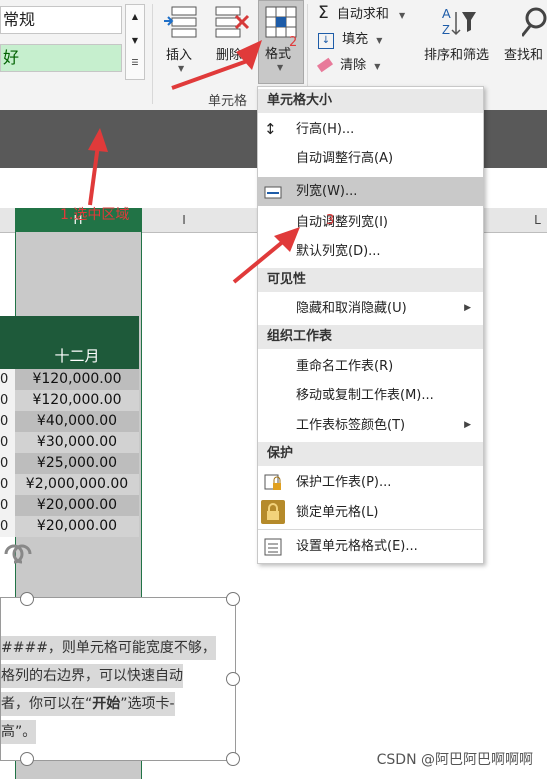 This screenshot has width=547, height=779. Describe the element at coordinates (454, 760) in the screenshot. I see `watermark: CSDN @阿巴阿巴啊啊啊` at that location.